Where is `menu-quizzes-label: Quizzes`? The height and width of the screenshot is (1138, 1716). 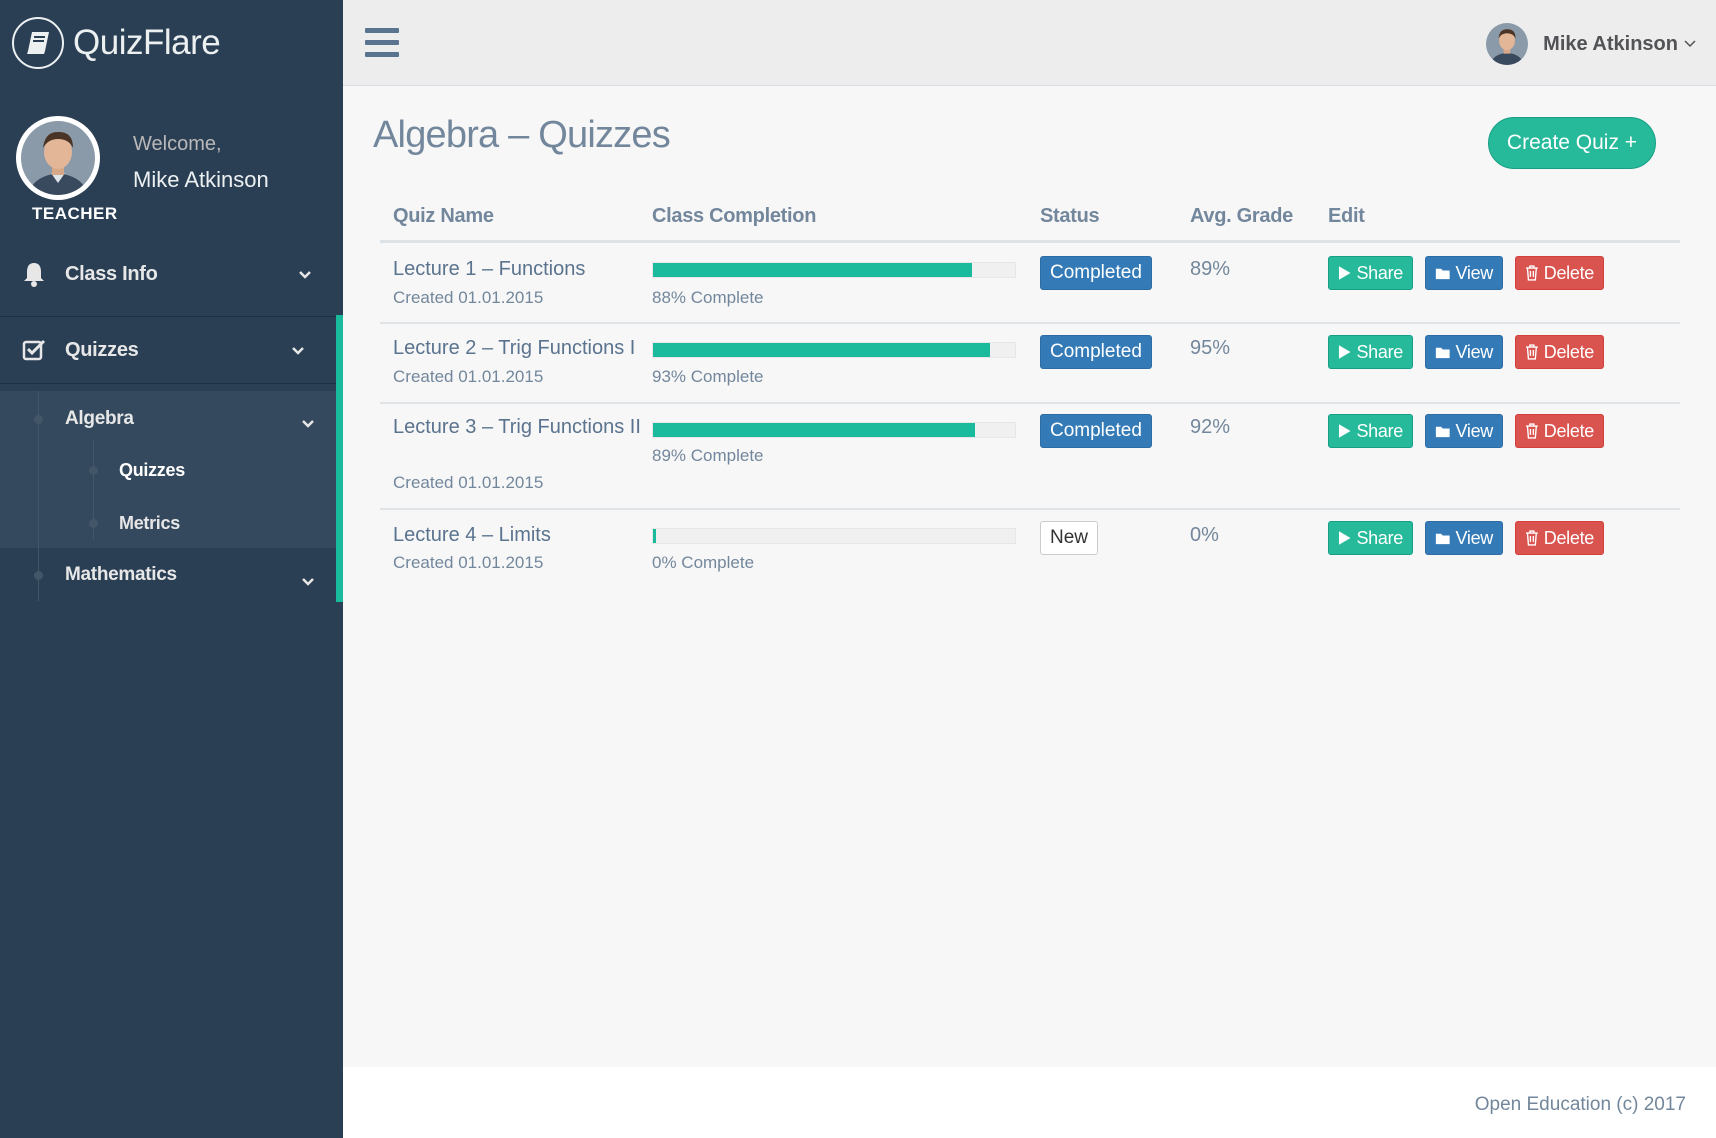
menu-quizzes-label: Quizzes is located at coordinates (102, 349).